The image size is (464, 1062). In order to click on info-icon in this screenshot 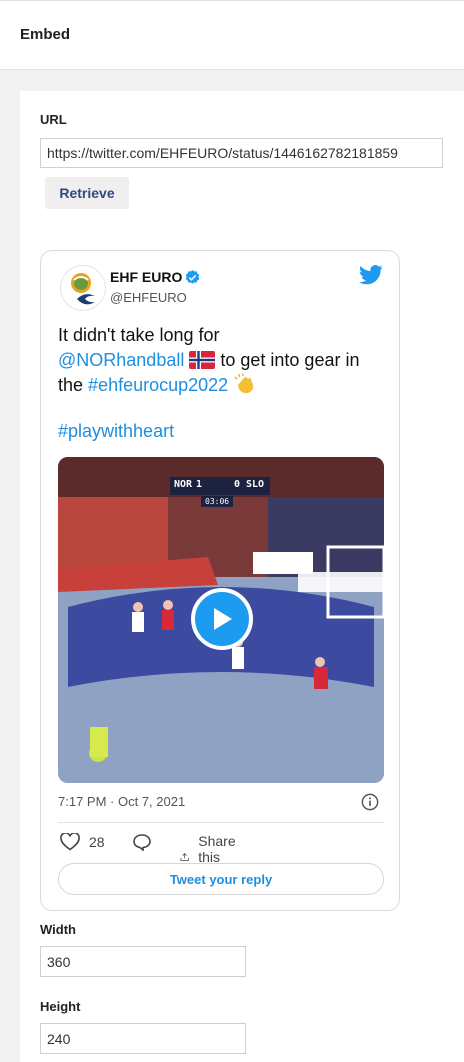, I will do `click(370, 802)`.